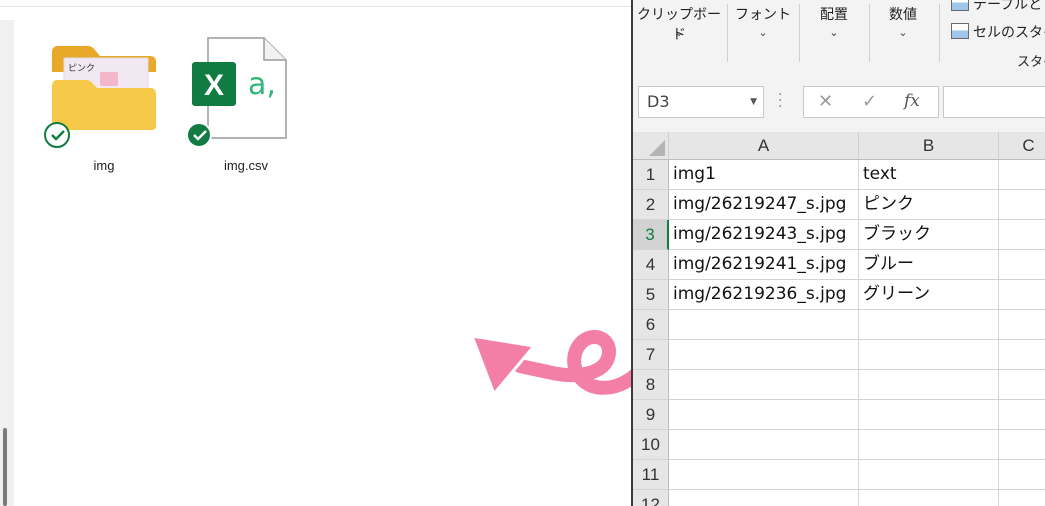 This screenshot has width=1045, height=506. I want to click on dropdown-arrow-icon: ▼, so click(753, 102).